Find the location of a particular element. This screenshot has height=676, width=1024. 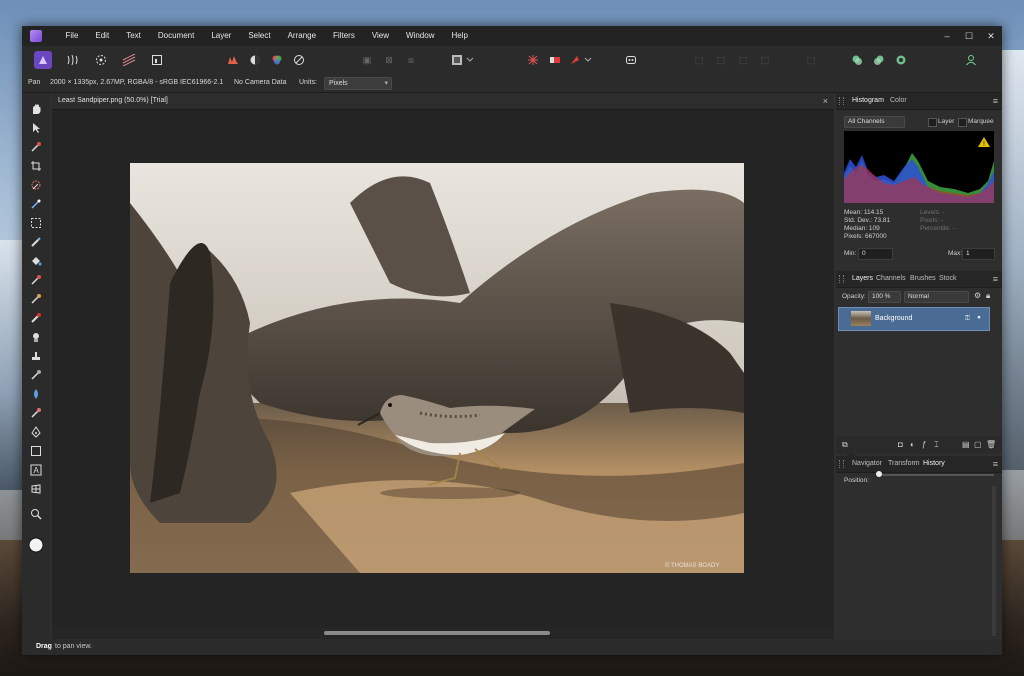

color-swatch-icon is located at coordinates (36, 545).